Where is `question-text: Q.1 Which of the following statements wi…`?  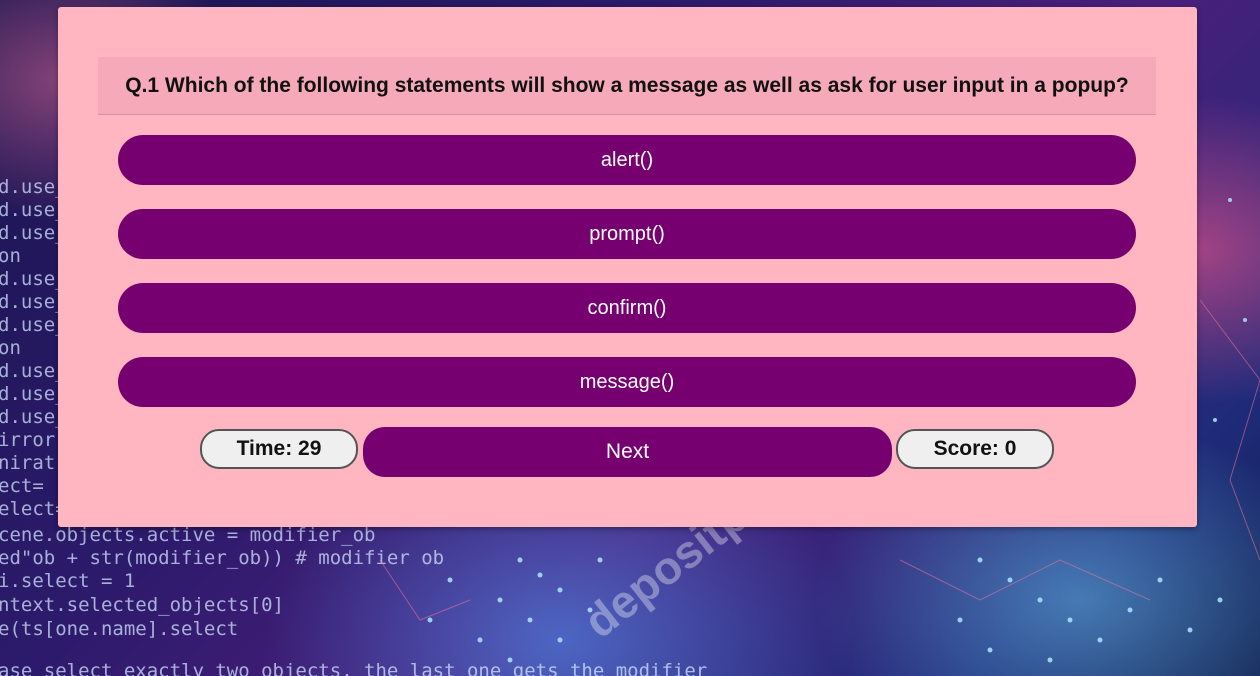 question-text: Q.1 Which of the following statements wi… is located at coordinates (627, 85).